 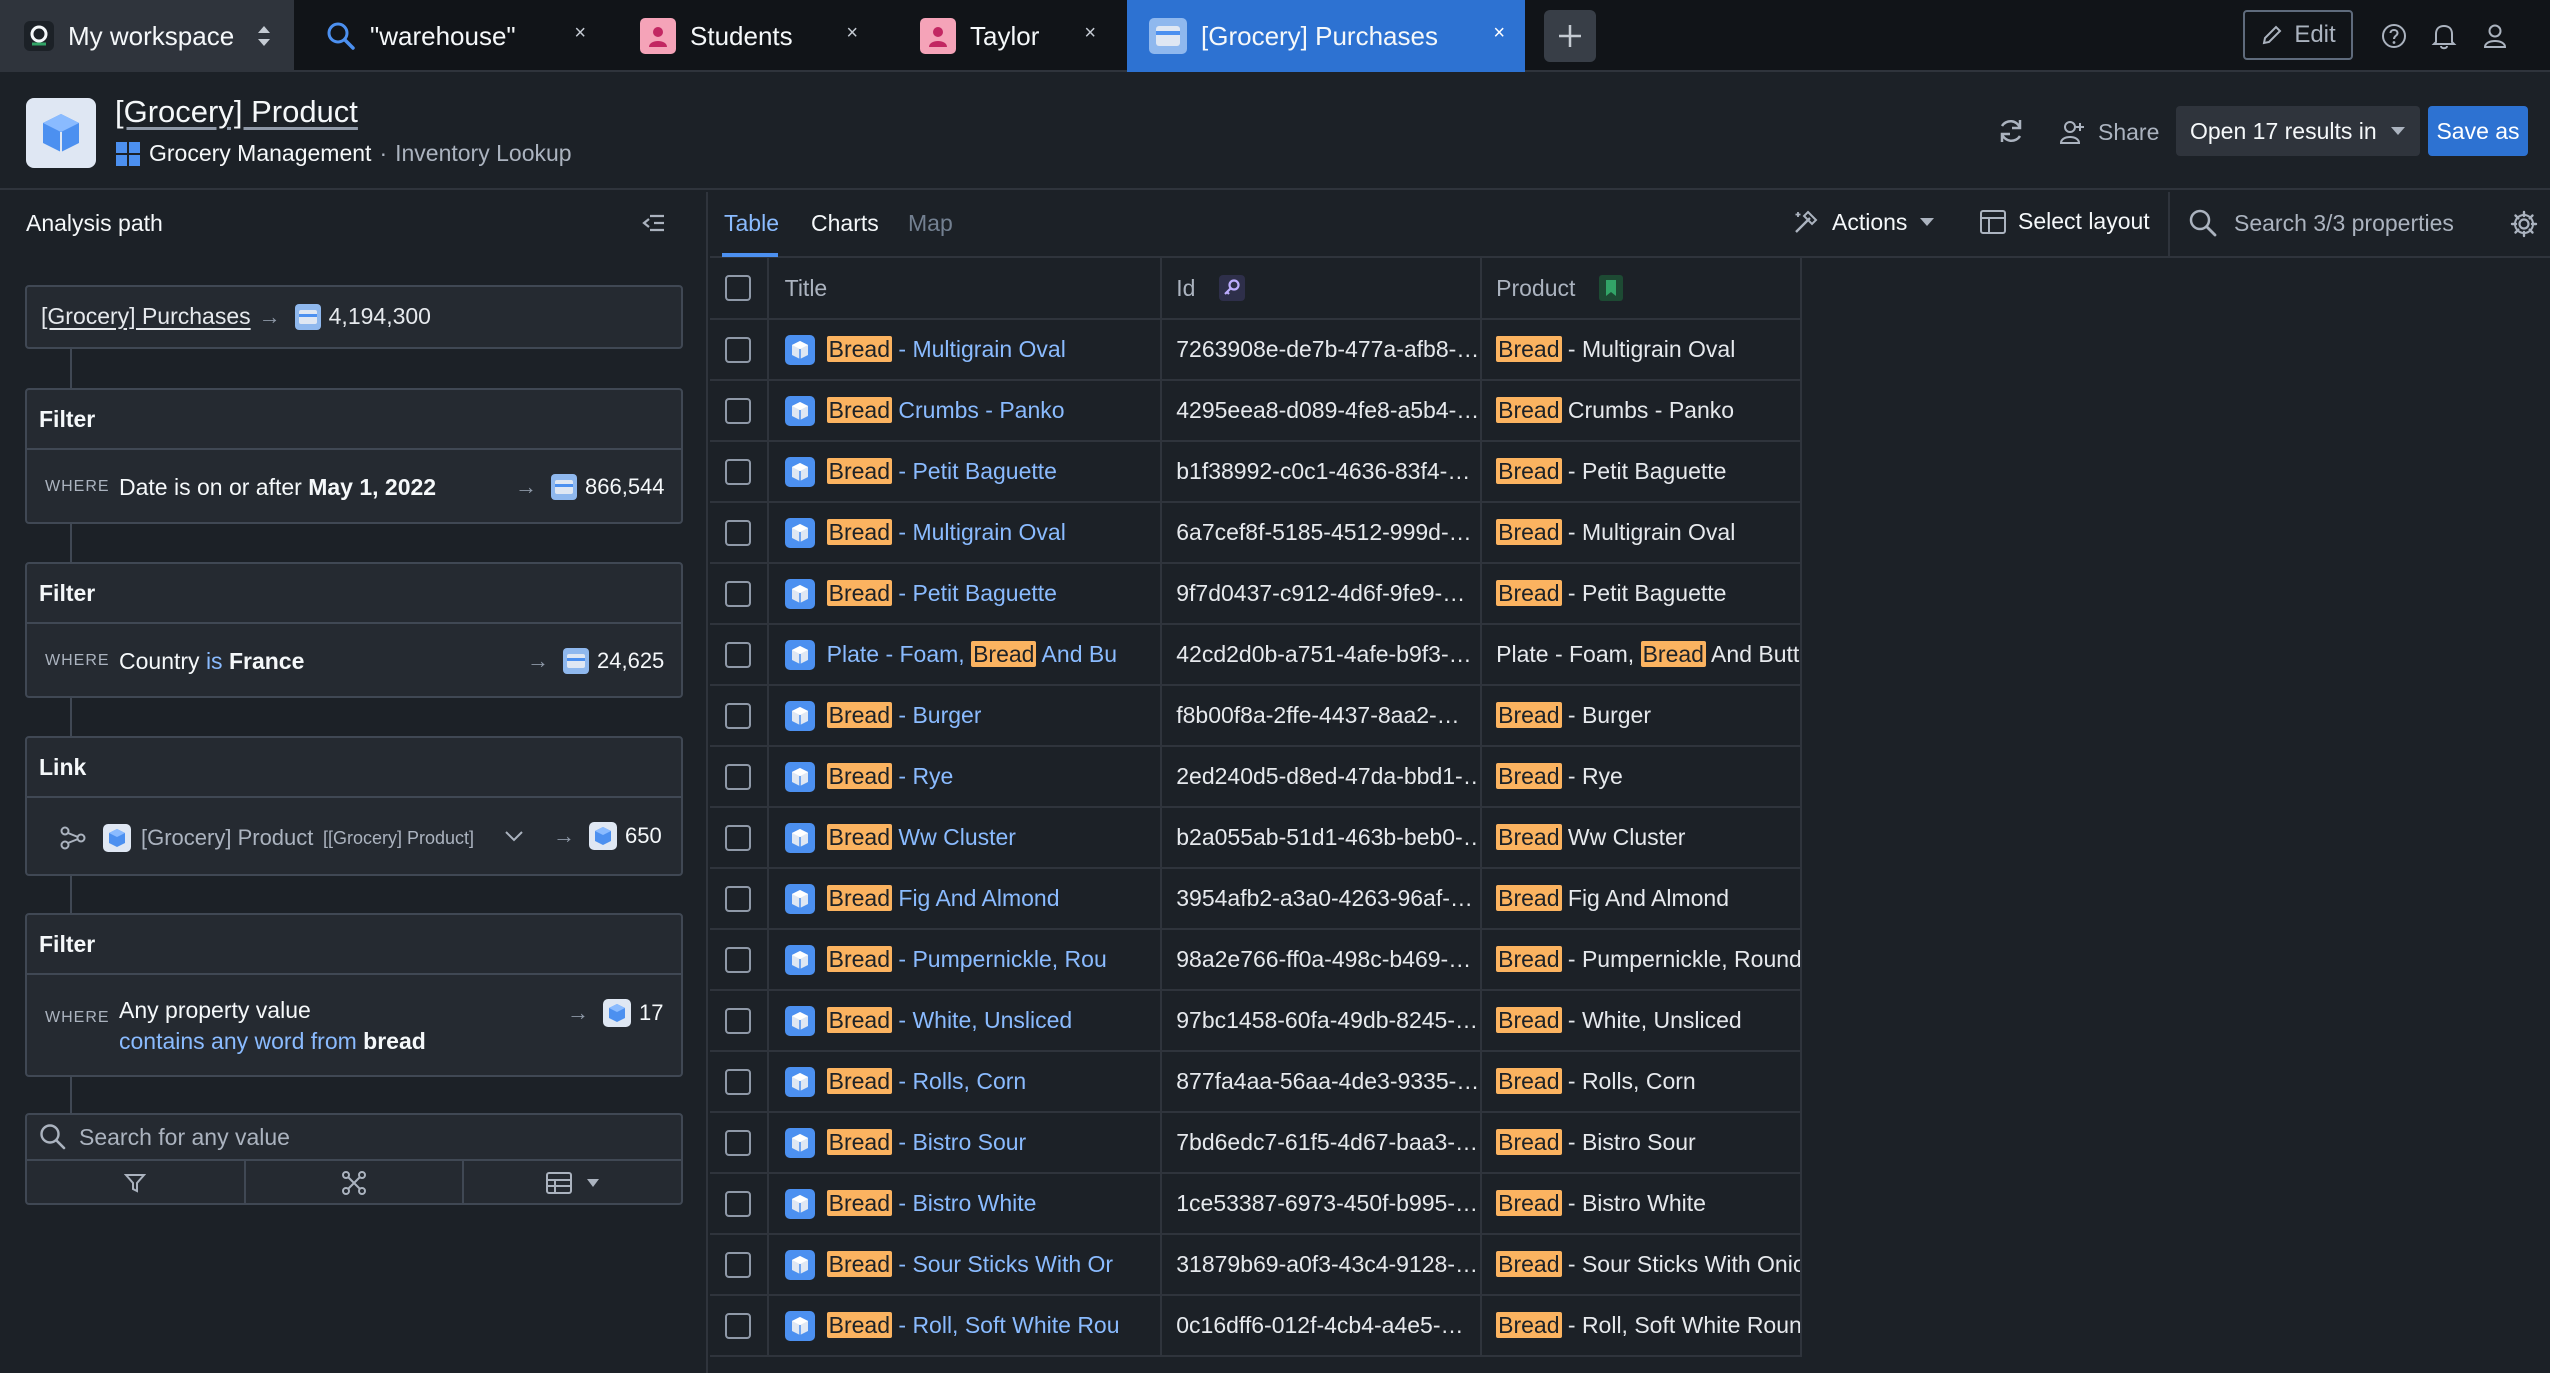 I want to click on title-cell: Bread Crumbs - Panko, so click(x=963, y=410).